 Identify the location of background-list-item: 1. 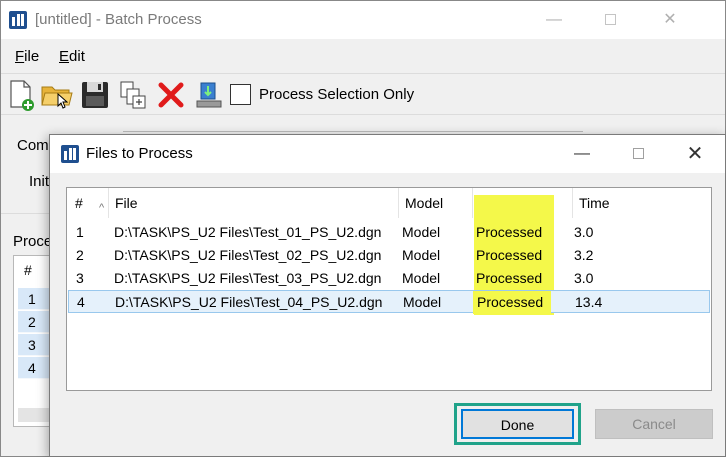
(34, 299).